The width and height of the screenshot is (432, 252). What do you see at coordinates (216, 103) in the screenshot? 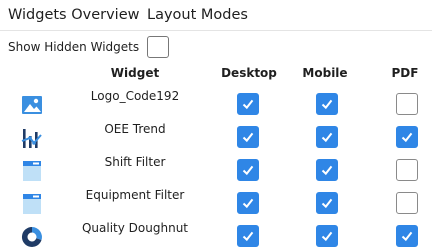
I see `table-row: Logo_Code192` at bounding box center [216, 103].